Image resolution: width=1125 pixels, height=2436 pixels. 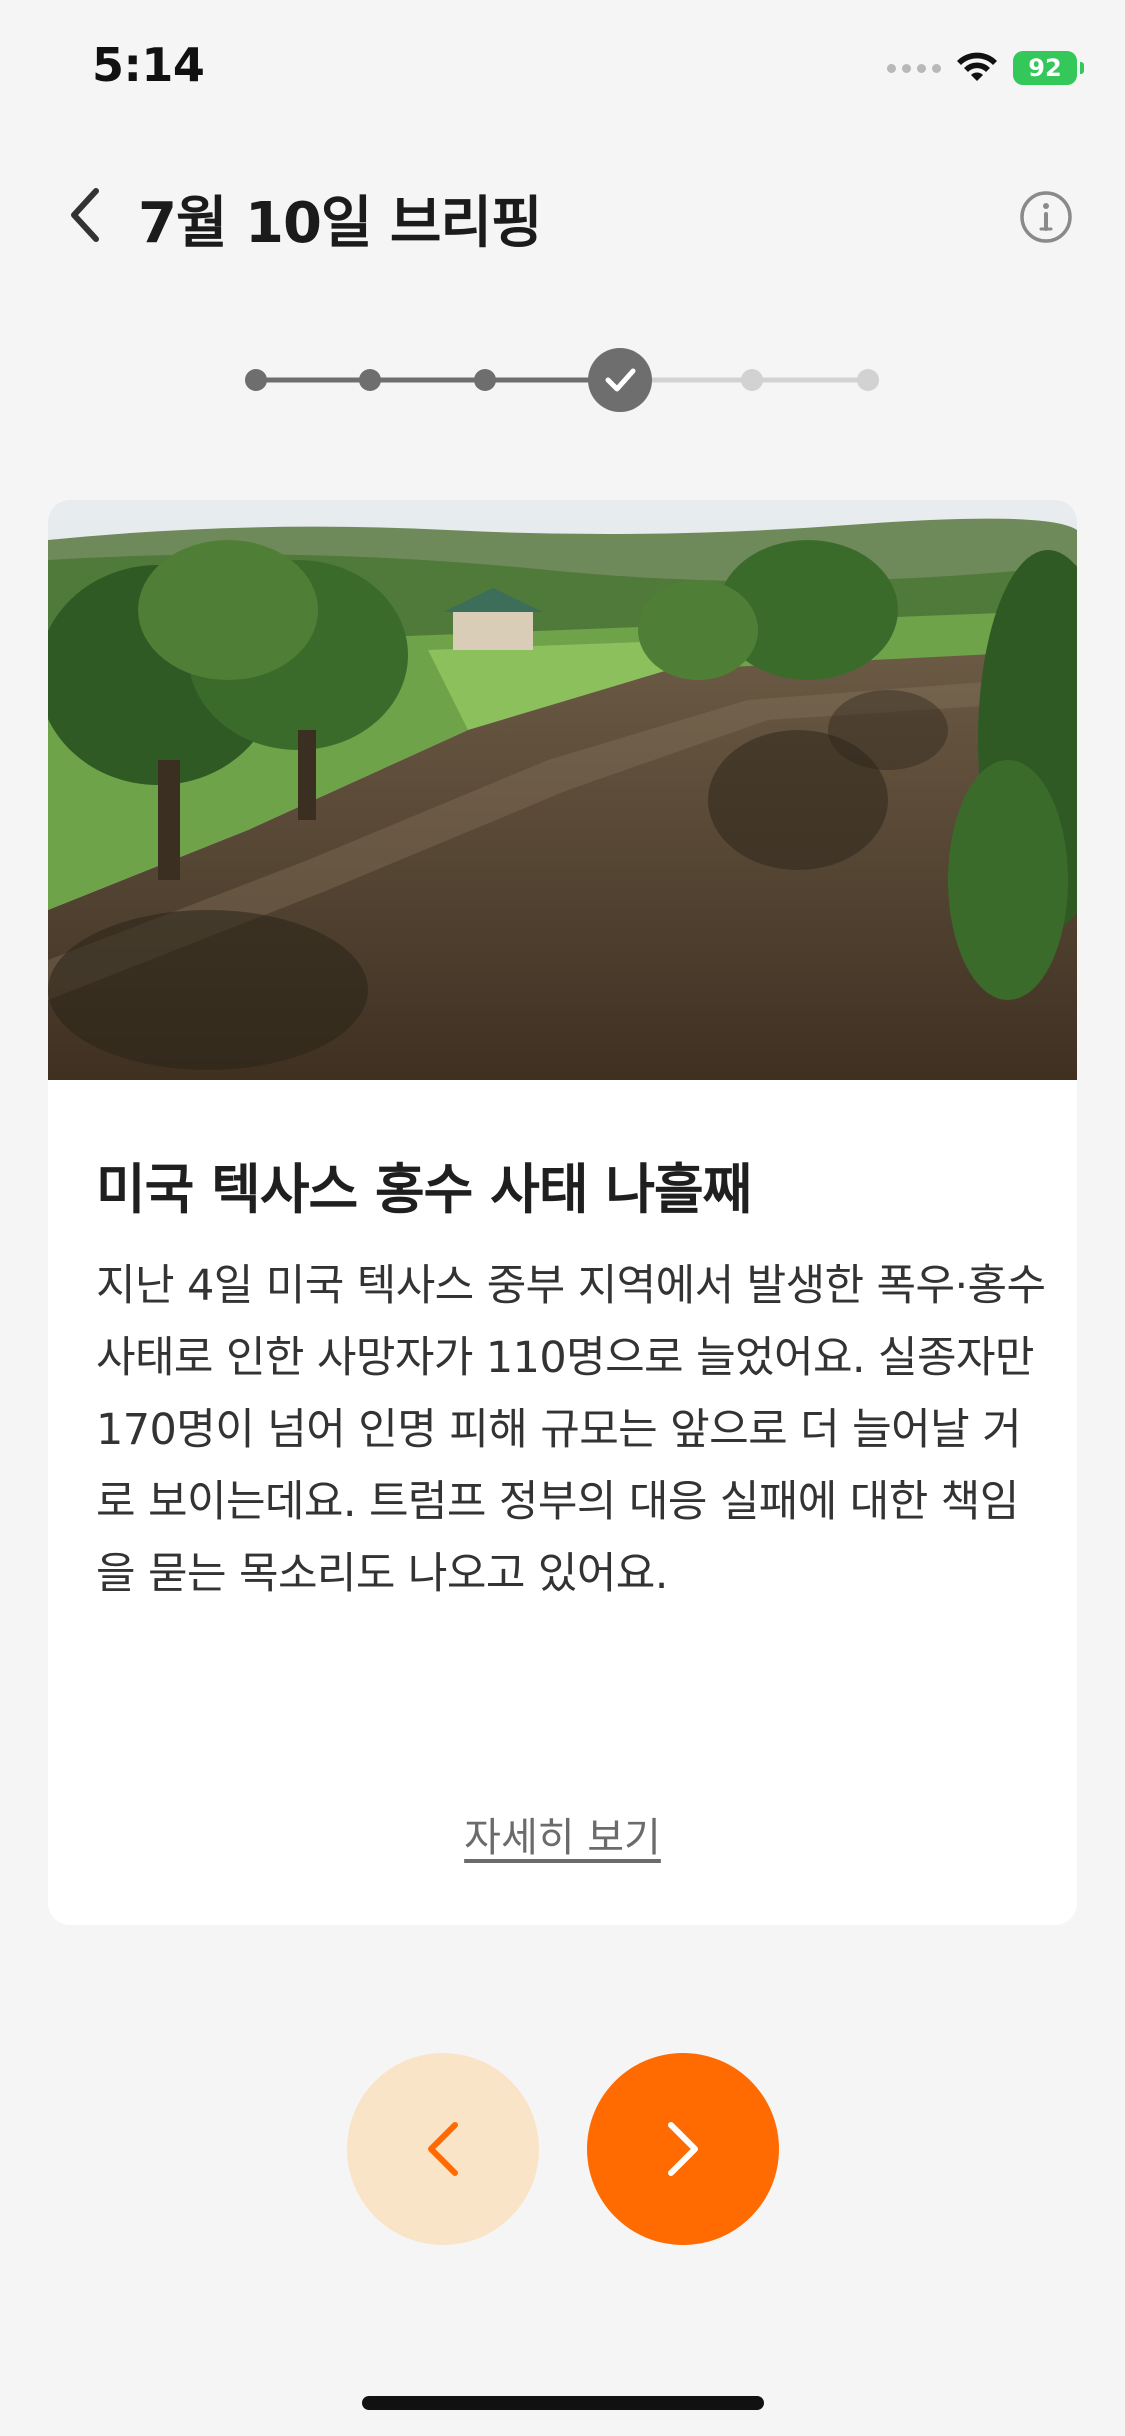 I want to click on previous-button, so click(x=443, y=2149).